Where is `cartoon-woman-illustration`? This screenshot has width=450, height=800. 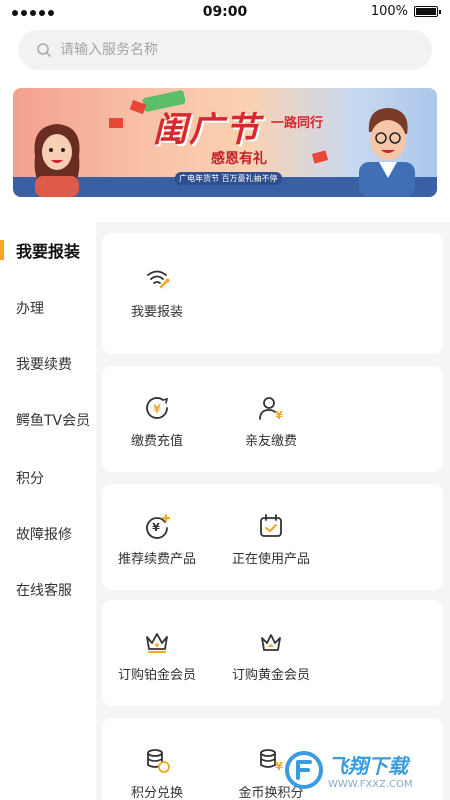
cartoon-woman-illustration is located at coordinates (57, 160).